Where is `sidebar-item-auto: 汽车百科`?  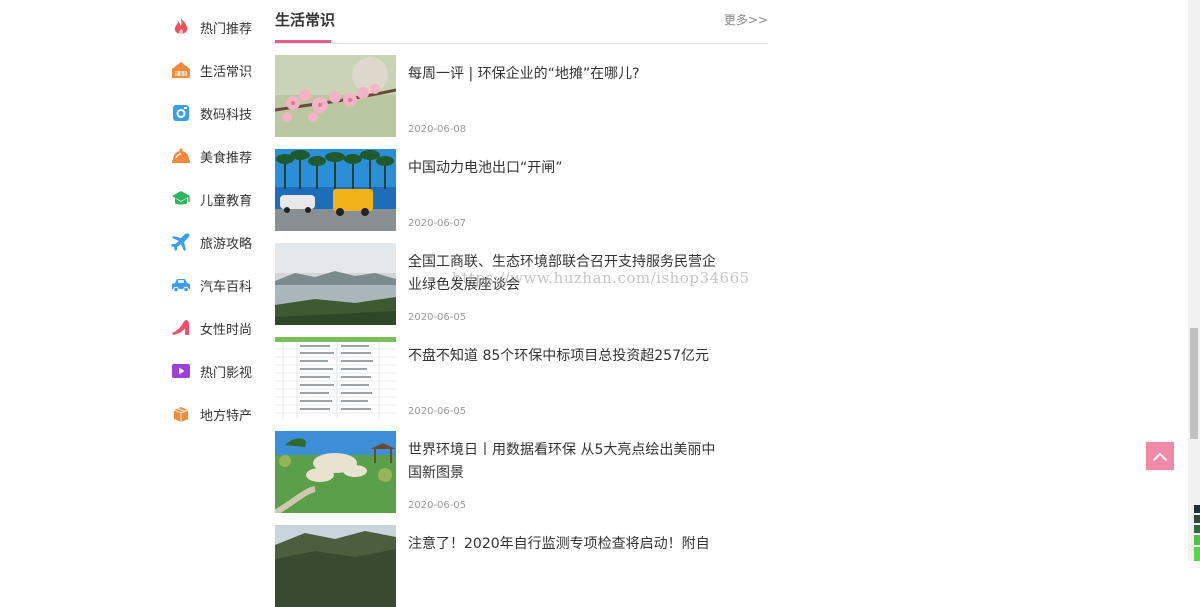
sidebar-item-auto: 汽车百科 is located at coordinates (211, 285).